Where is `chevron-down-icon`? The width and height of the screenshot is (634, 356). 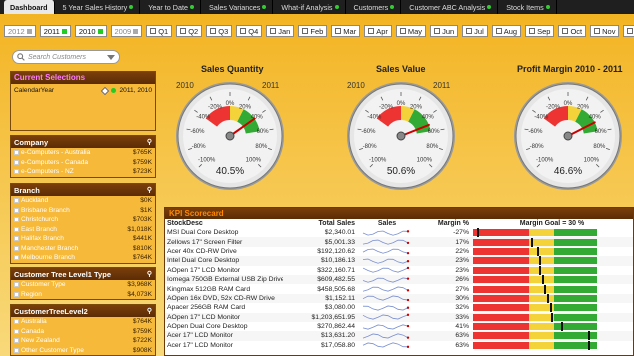 chevron-down-icon is located at coordinates (111, 57).